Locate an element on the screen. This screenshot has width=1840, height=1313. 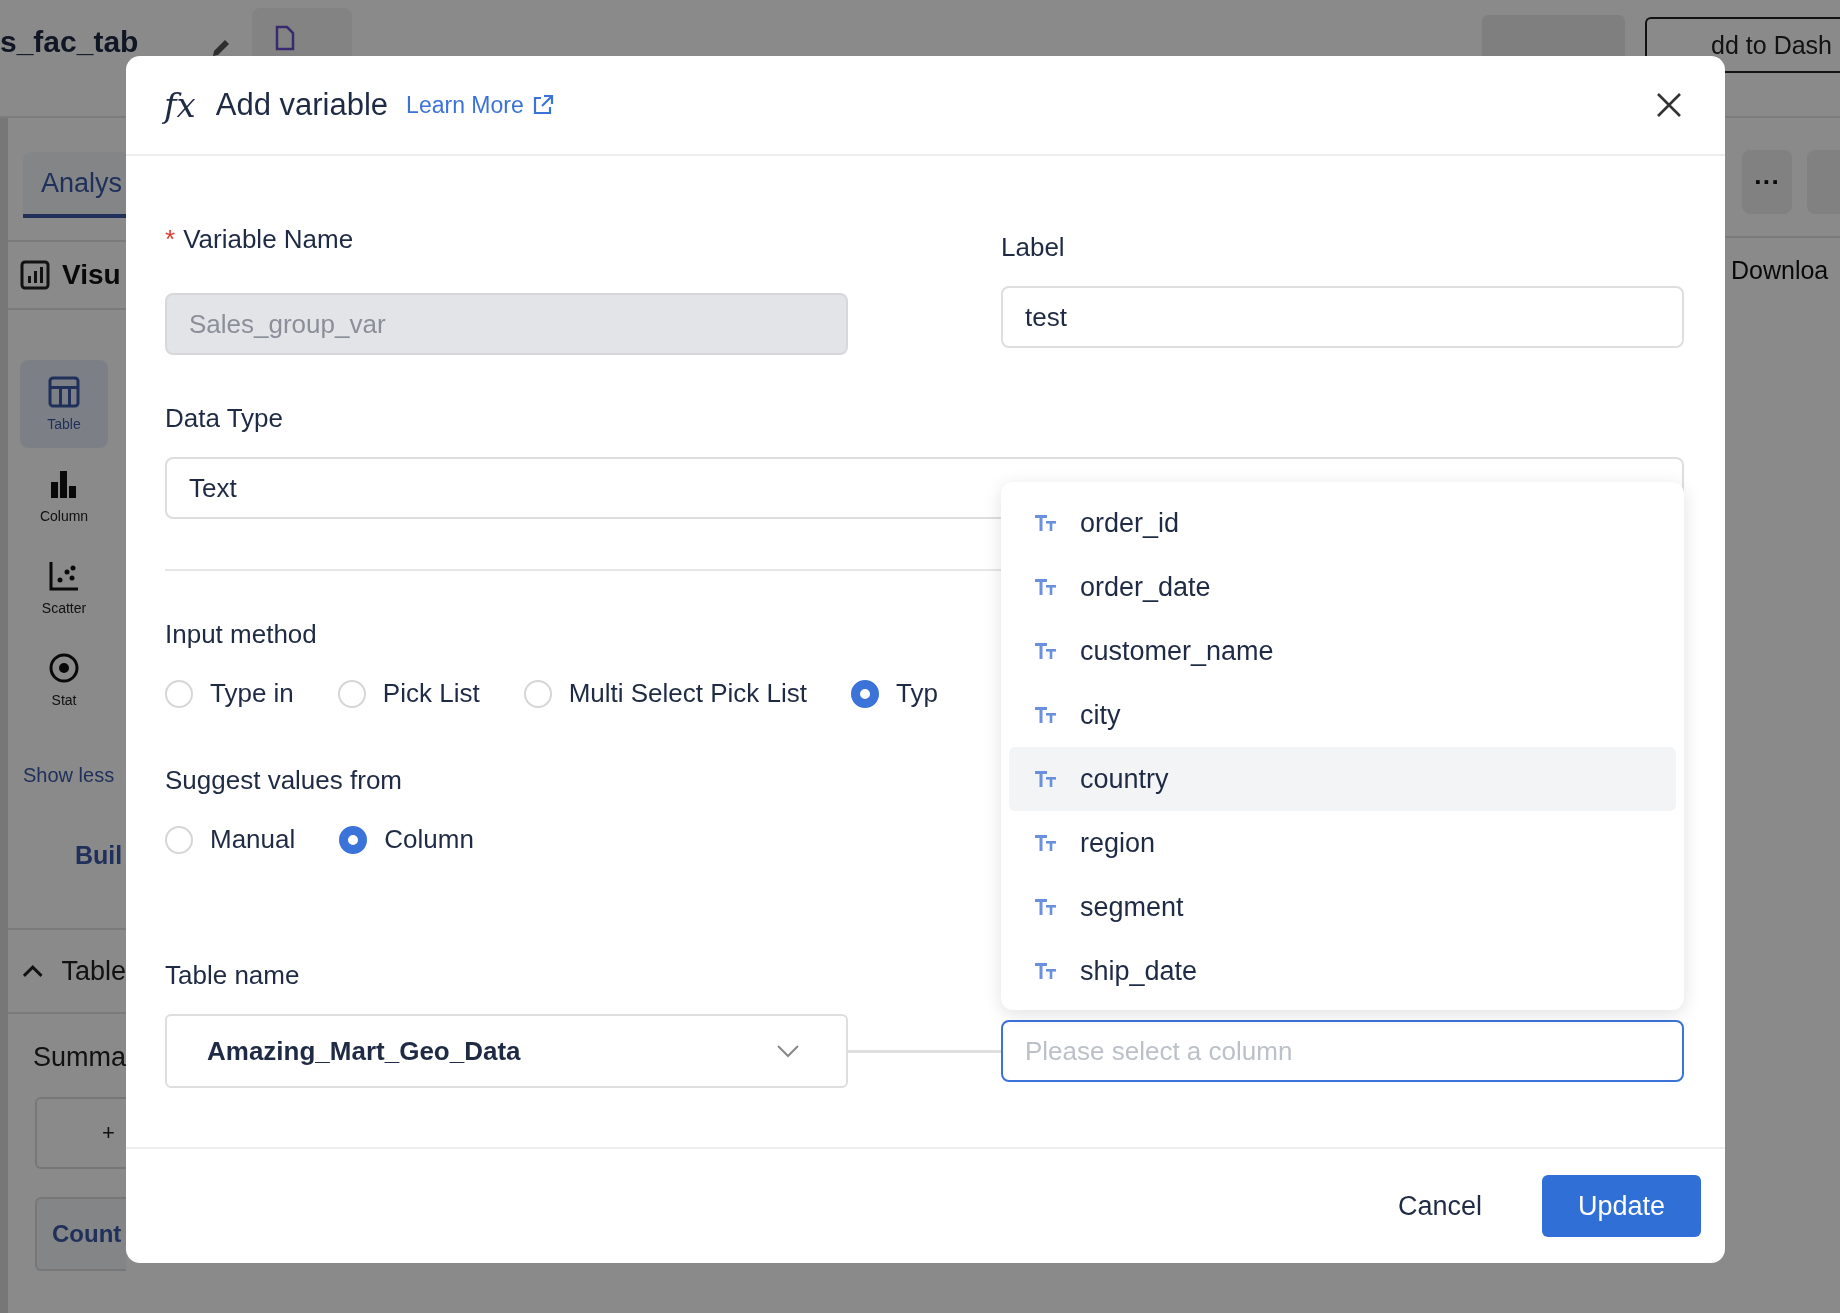
table-name-select: Amazing_Mart_Geo_Data is located at coordinates (506, 1051).